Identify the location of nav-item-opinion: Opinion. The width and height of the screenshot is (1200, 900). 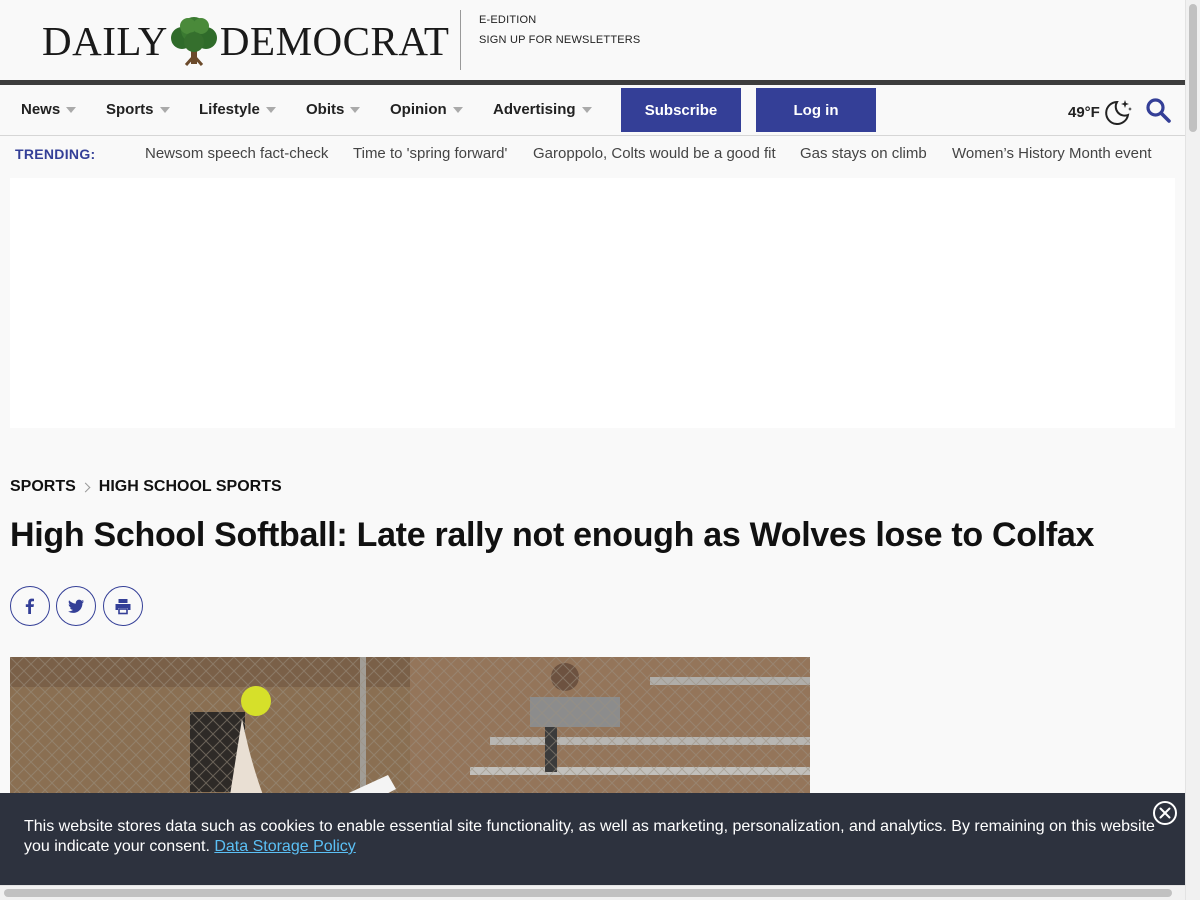
(426, 109).